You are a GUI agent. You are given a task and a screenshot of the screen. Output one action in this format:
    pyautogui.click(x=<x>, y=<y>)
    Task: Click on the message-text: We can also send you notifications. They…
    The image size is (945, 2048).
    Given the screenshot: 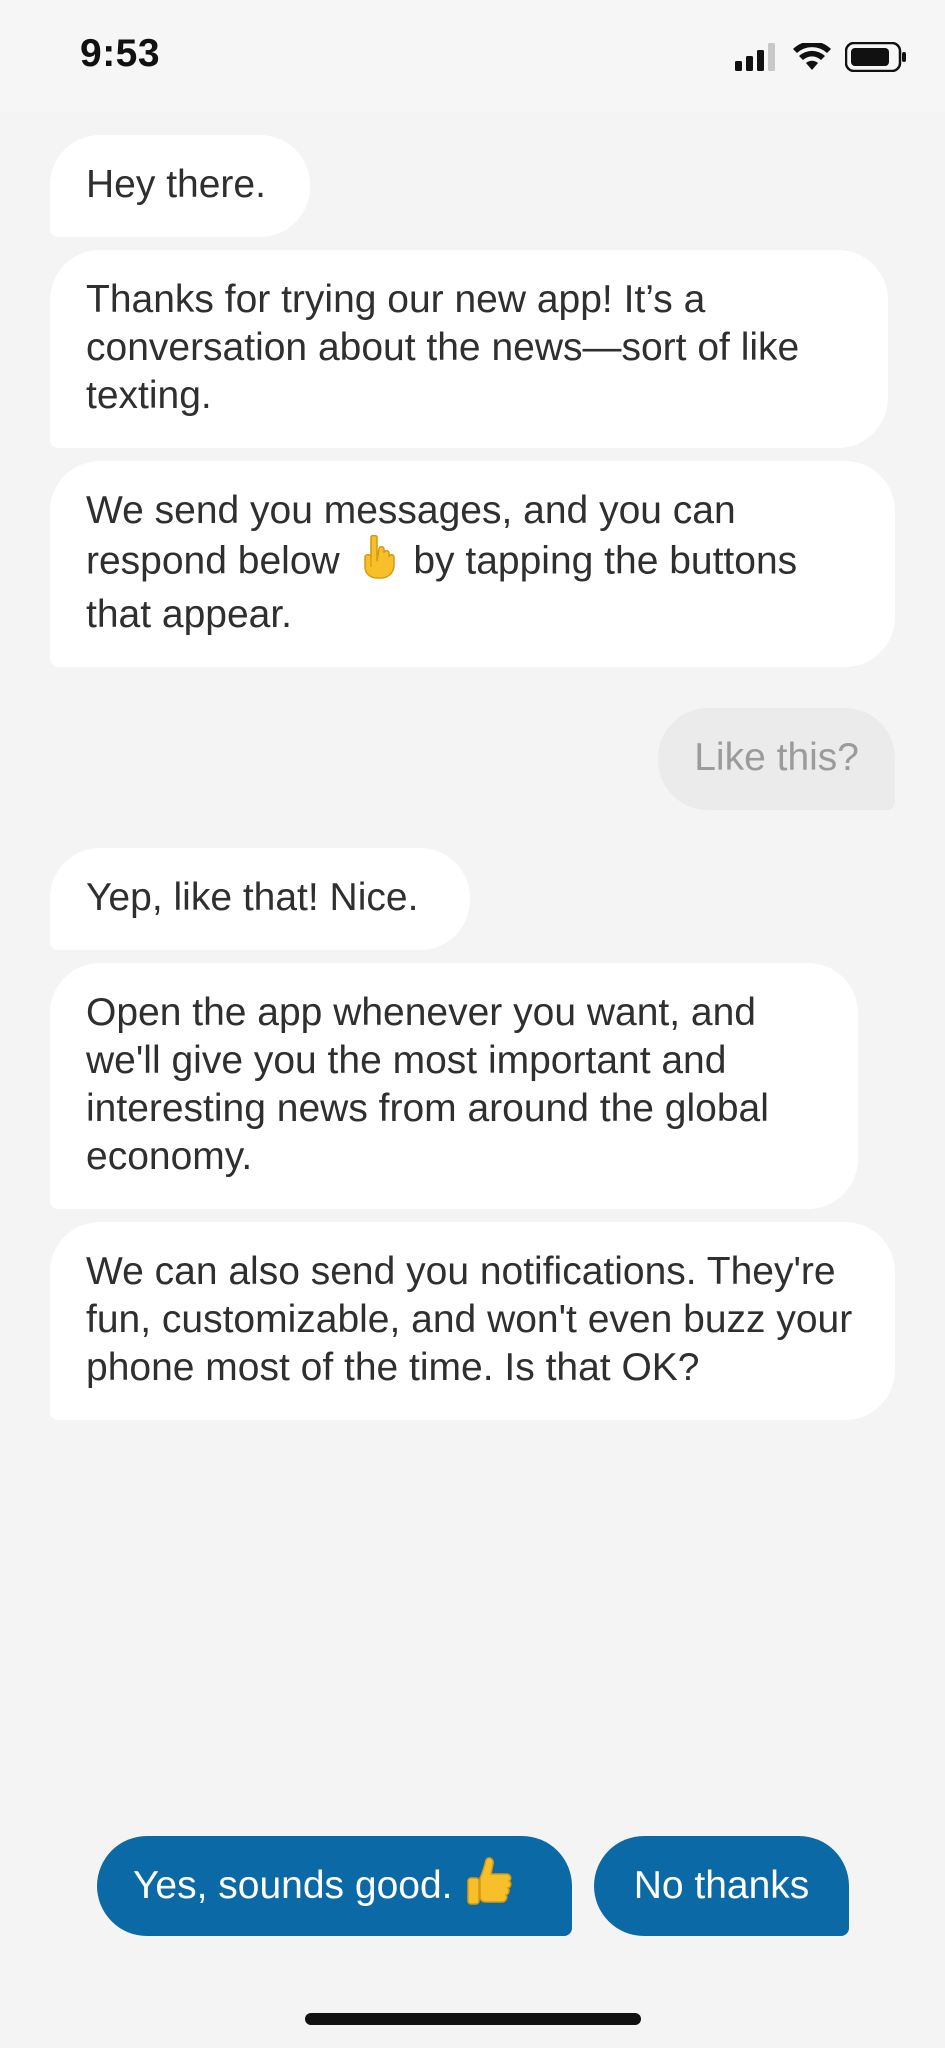 What is the action you would take?
    pyautogui.click(x=469, y=1319)
    